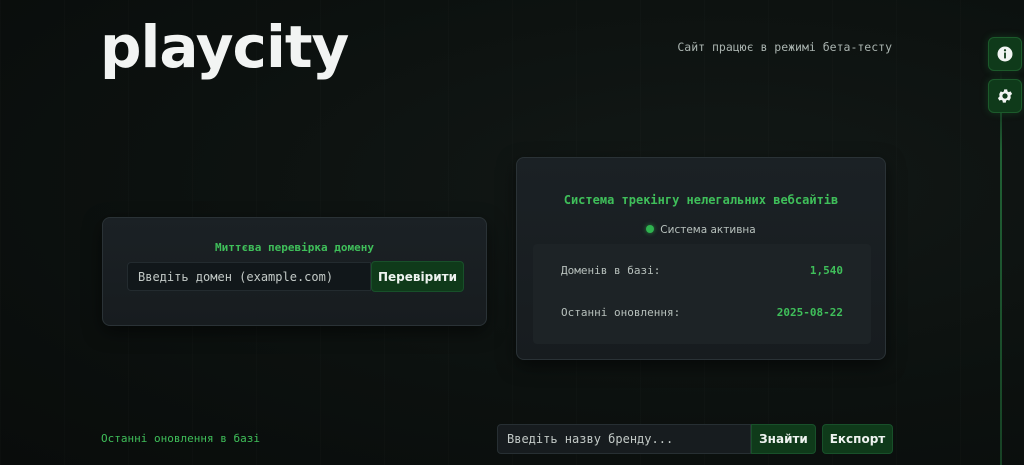 Image resolution: width=1024 pixels, height=465 pixels. I want to click on info-icon, so click(1005, 54).